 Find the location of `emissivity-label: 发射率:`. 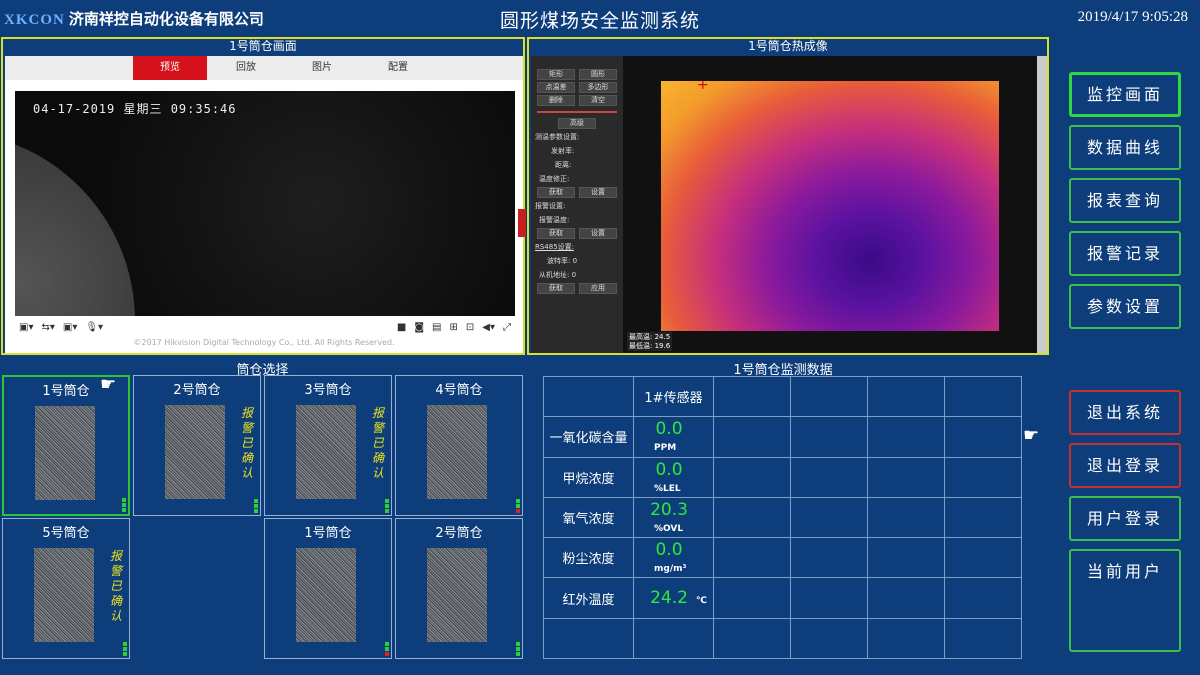

emissivity-label: 发射率: is located at coordinates (563, 151).